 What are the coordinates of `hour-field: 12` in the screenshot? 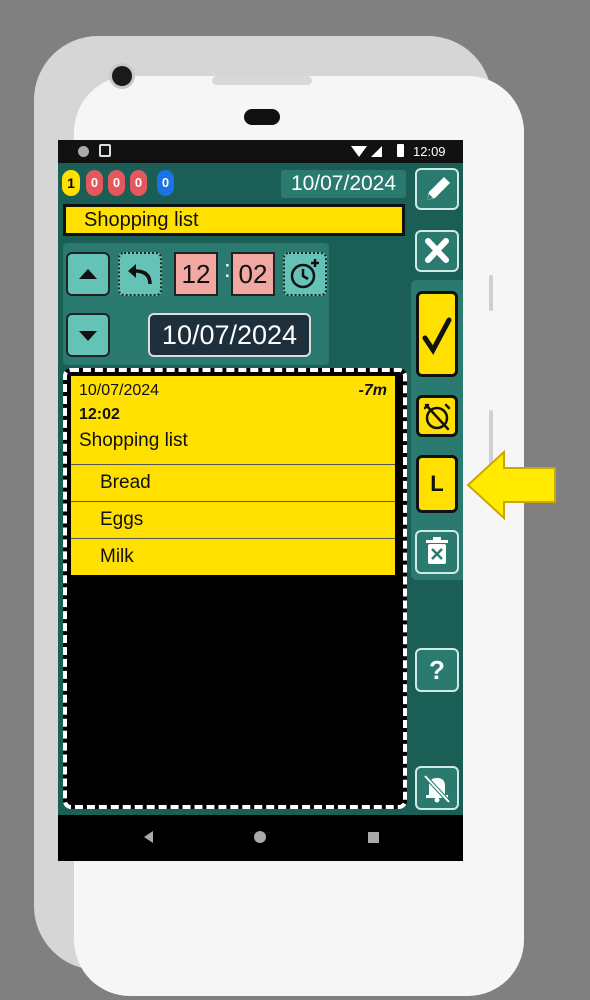 It's located at (196, 274).